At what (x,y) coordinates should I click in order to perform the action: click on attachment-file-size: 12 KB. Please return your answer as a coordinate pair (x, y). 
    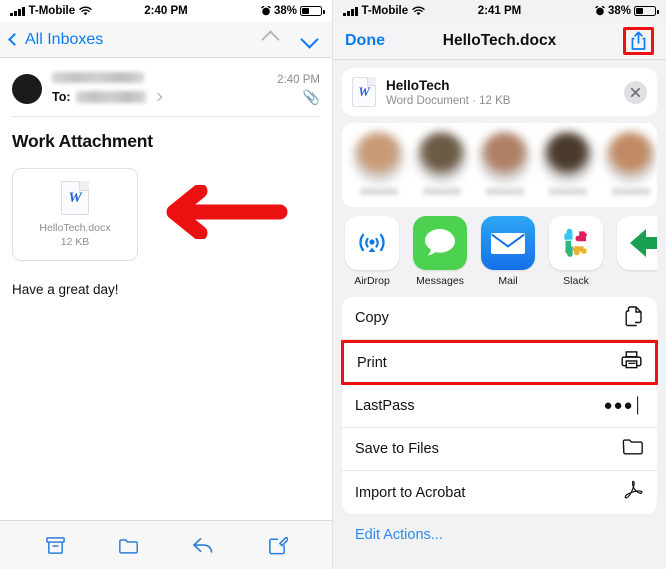
    Looking at the image, I should click on (75, 242).